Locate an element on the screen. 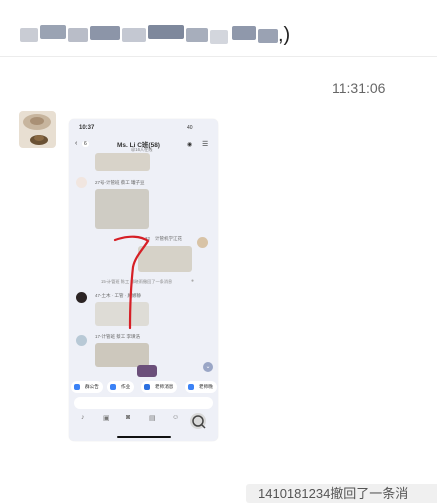 The width and height of the screenshot is (437, 503). chip-homework: 作业 is located at coordinates (121, 387).